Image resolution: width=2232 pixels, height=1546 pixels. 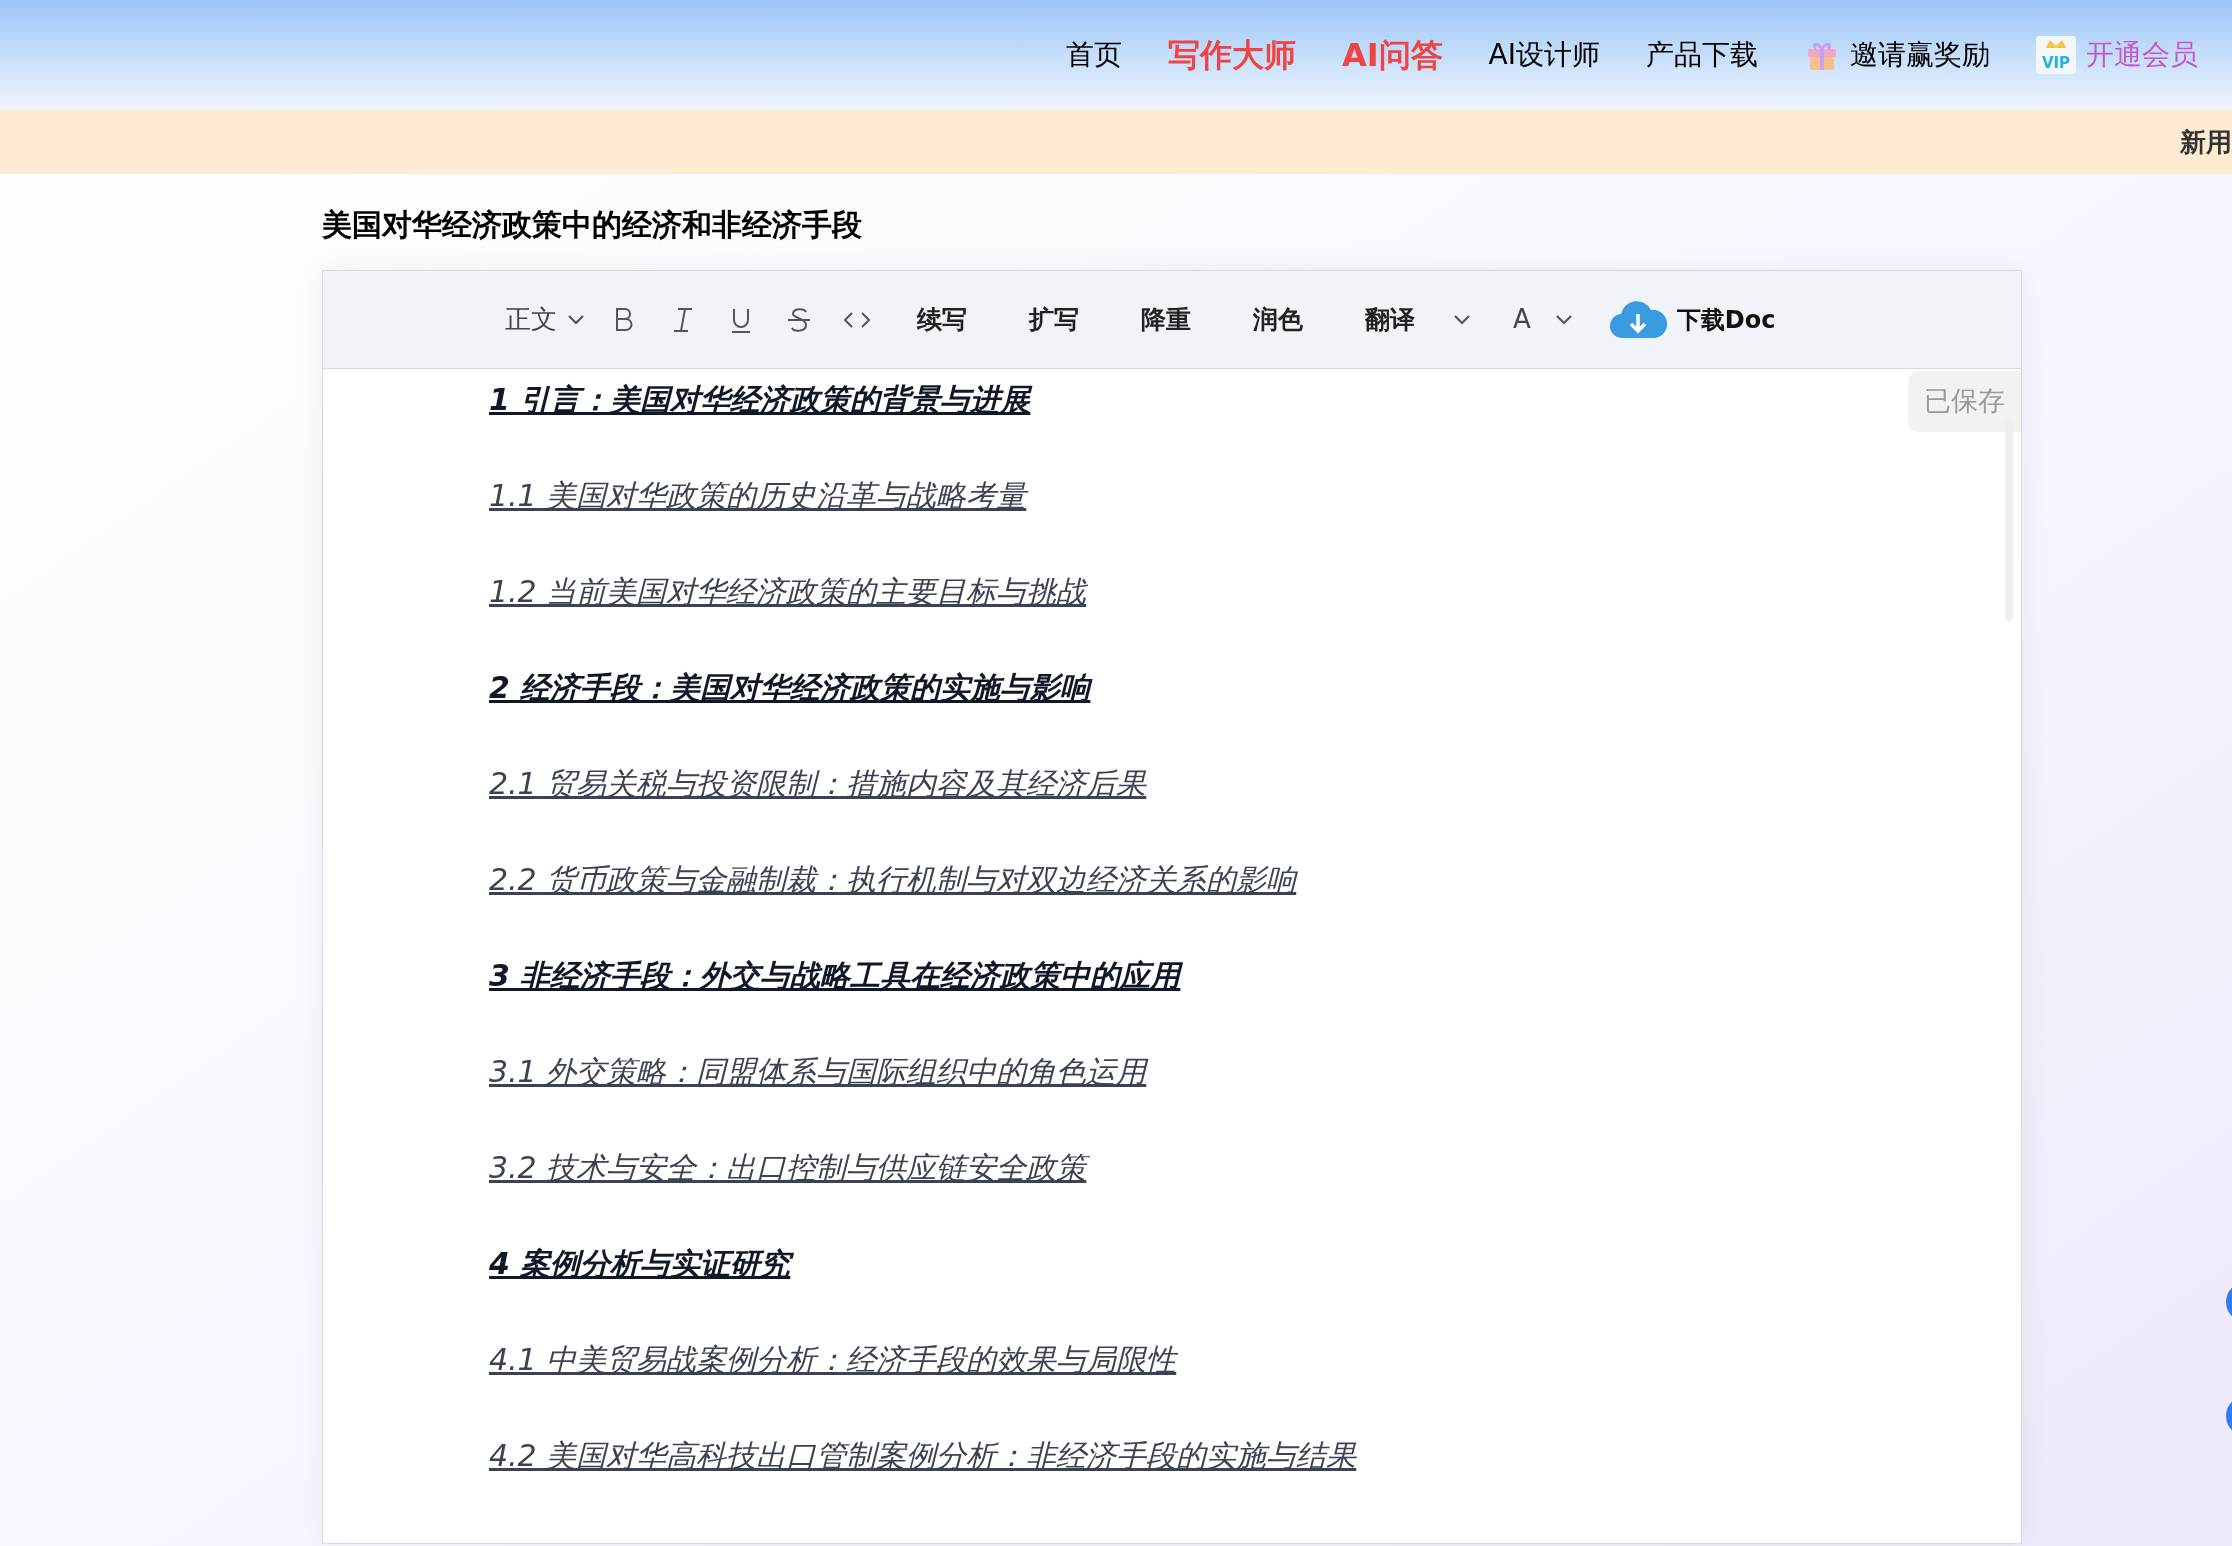 What do you see at coordinates (788, 591) in the screenshot?
I see `outline-subheading: 1.2 当前美国对华经济政策的主要目标与挑战` at bounding box center [788, 591].